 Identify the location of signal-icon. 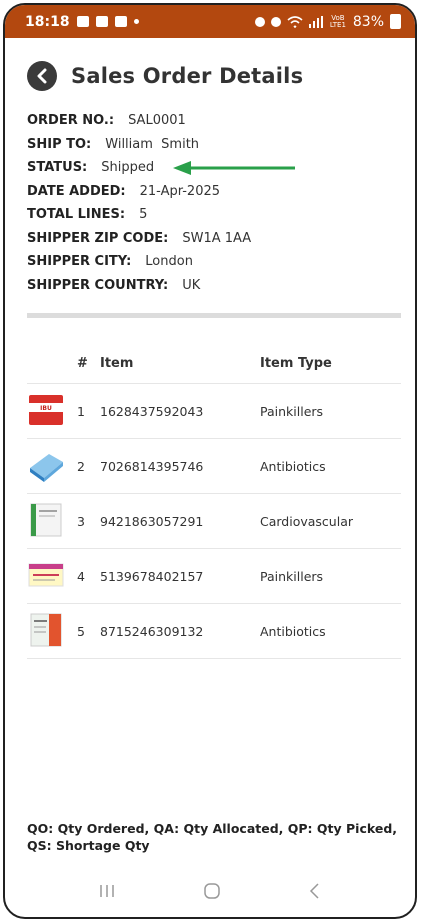
(315, 21).